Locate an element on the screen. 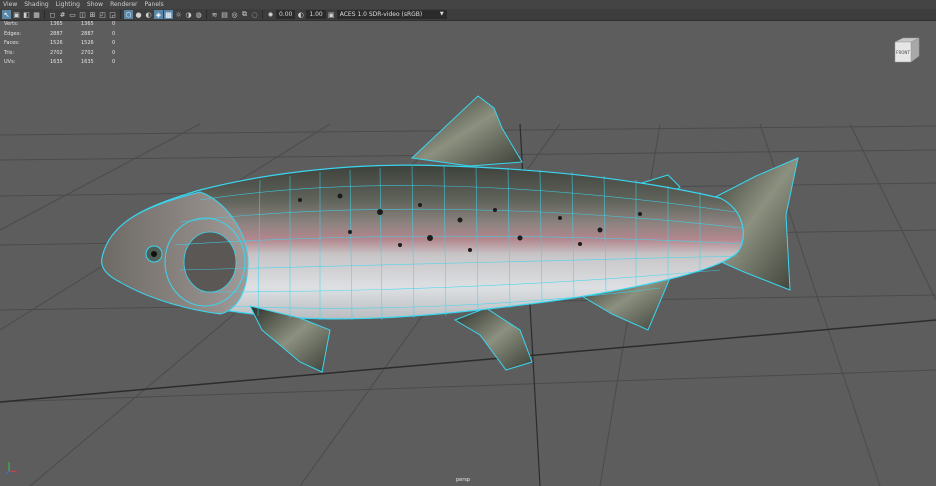 The height and width of the screenshot is (486, 936). exposure-icon: ✹ is located at coordinates (270, 14).